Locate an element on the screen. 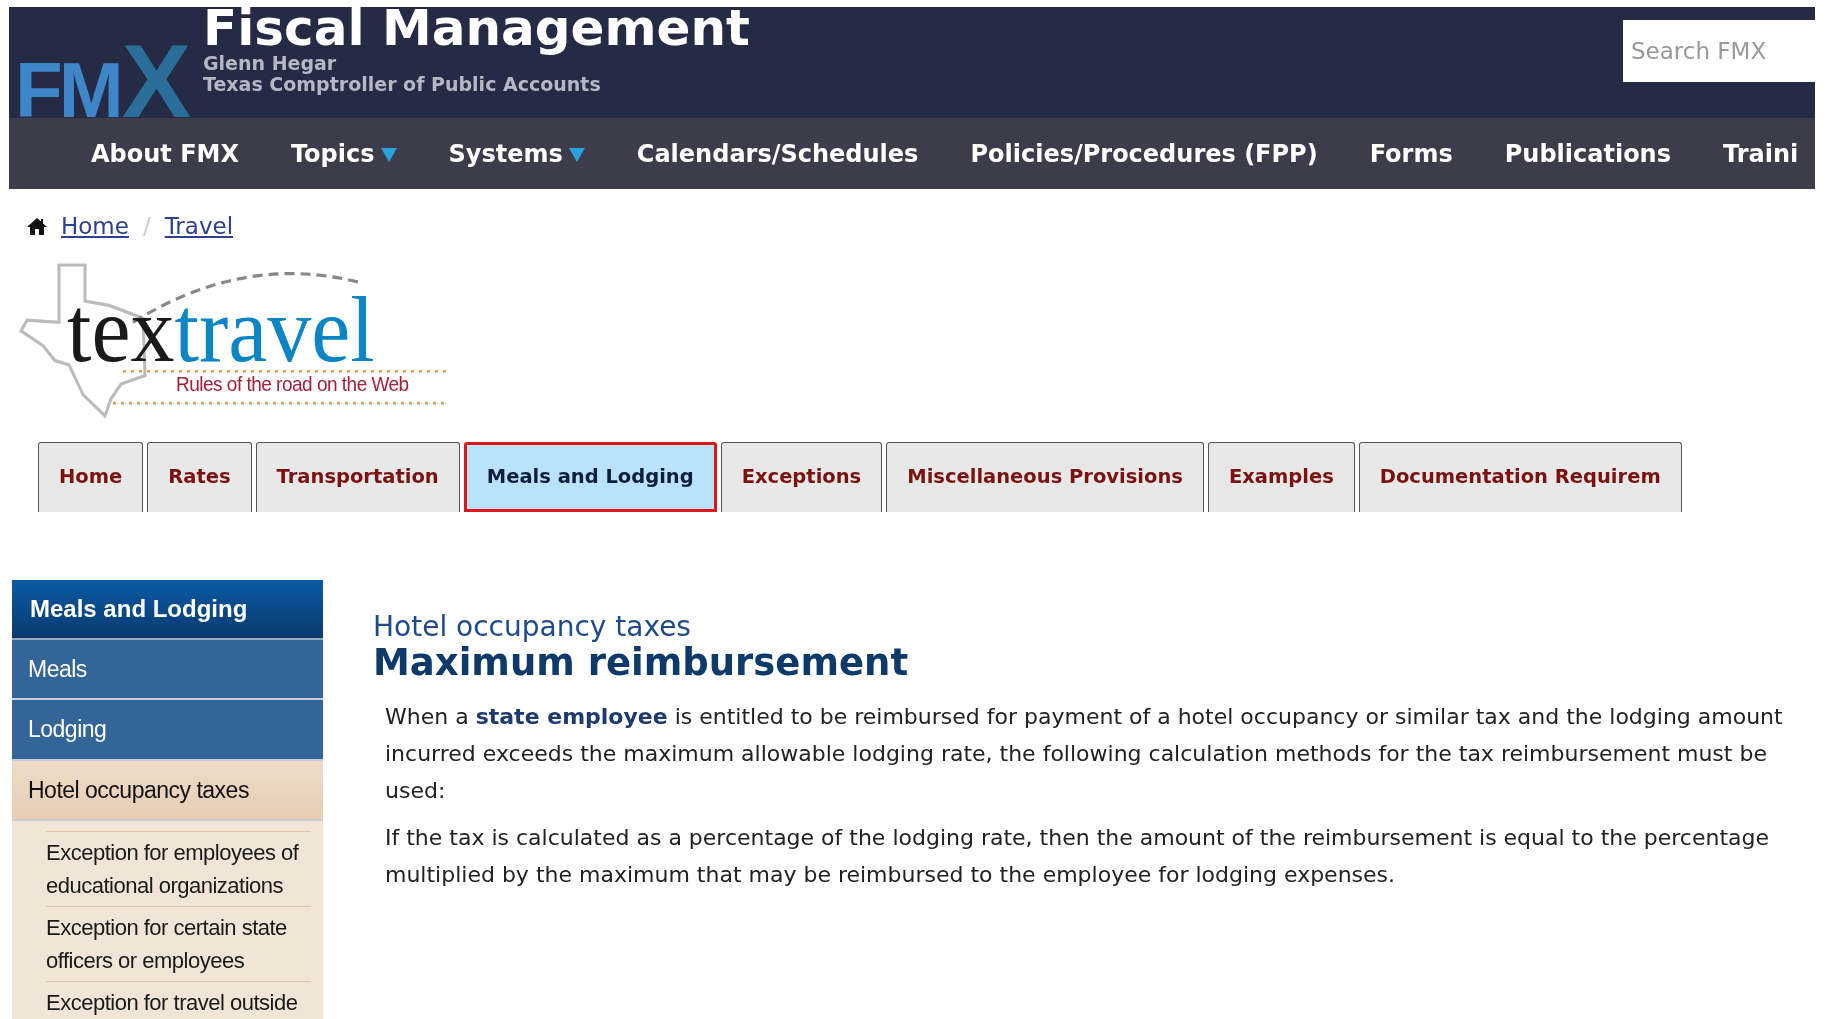 The width and height of the screenshot is (1833, 1019). nav-tab: Examples is located at coordinates (1281, 476).